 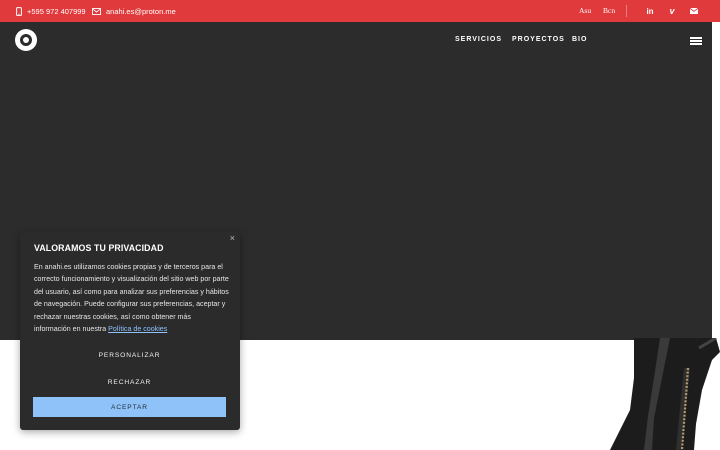 What do you see at coordinates (129, 355) in the screenshot?
I see `customize-button: PERSONALIZAR` at bounding box center [129, 355].